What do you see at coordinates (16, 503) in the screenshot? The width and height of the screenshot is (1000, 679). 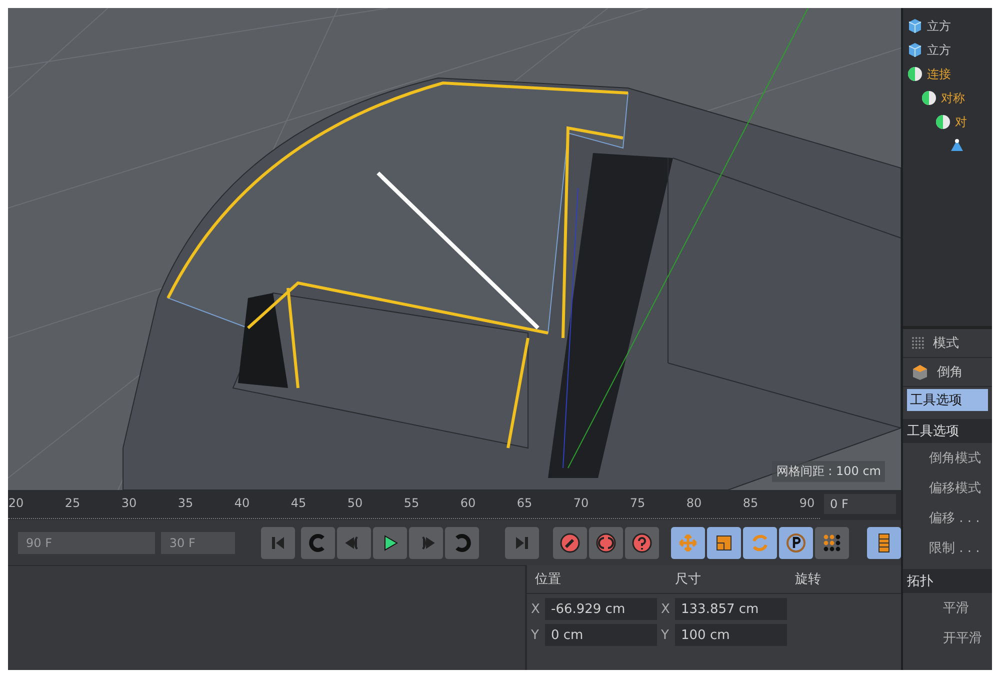 I see `frame-number: 20` at bounding box center [16, 503].